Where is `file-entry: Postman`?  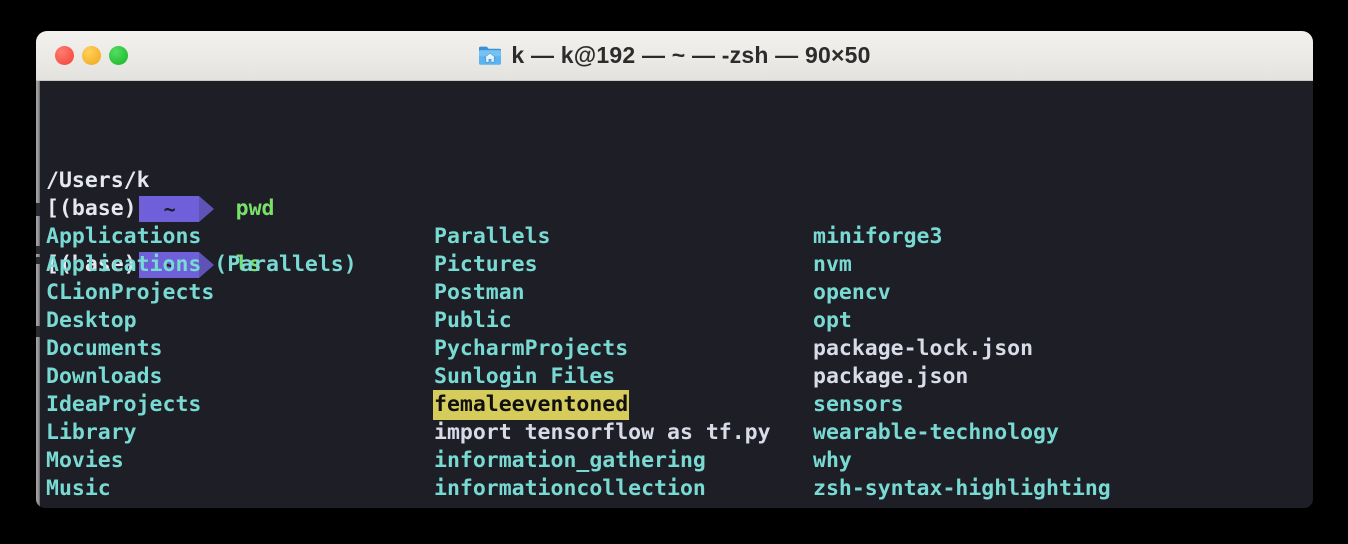 file-entry: Postman is located at coordinates (479, 293).